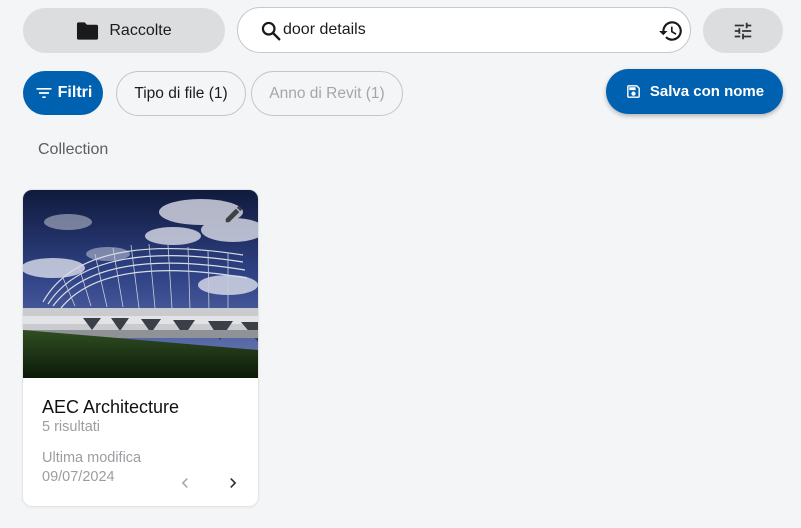 This screenshot has height=528, width=801. I want to click on search-bar, so click(464, 30).